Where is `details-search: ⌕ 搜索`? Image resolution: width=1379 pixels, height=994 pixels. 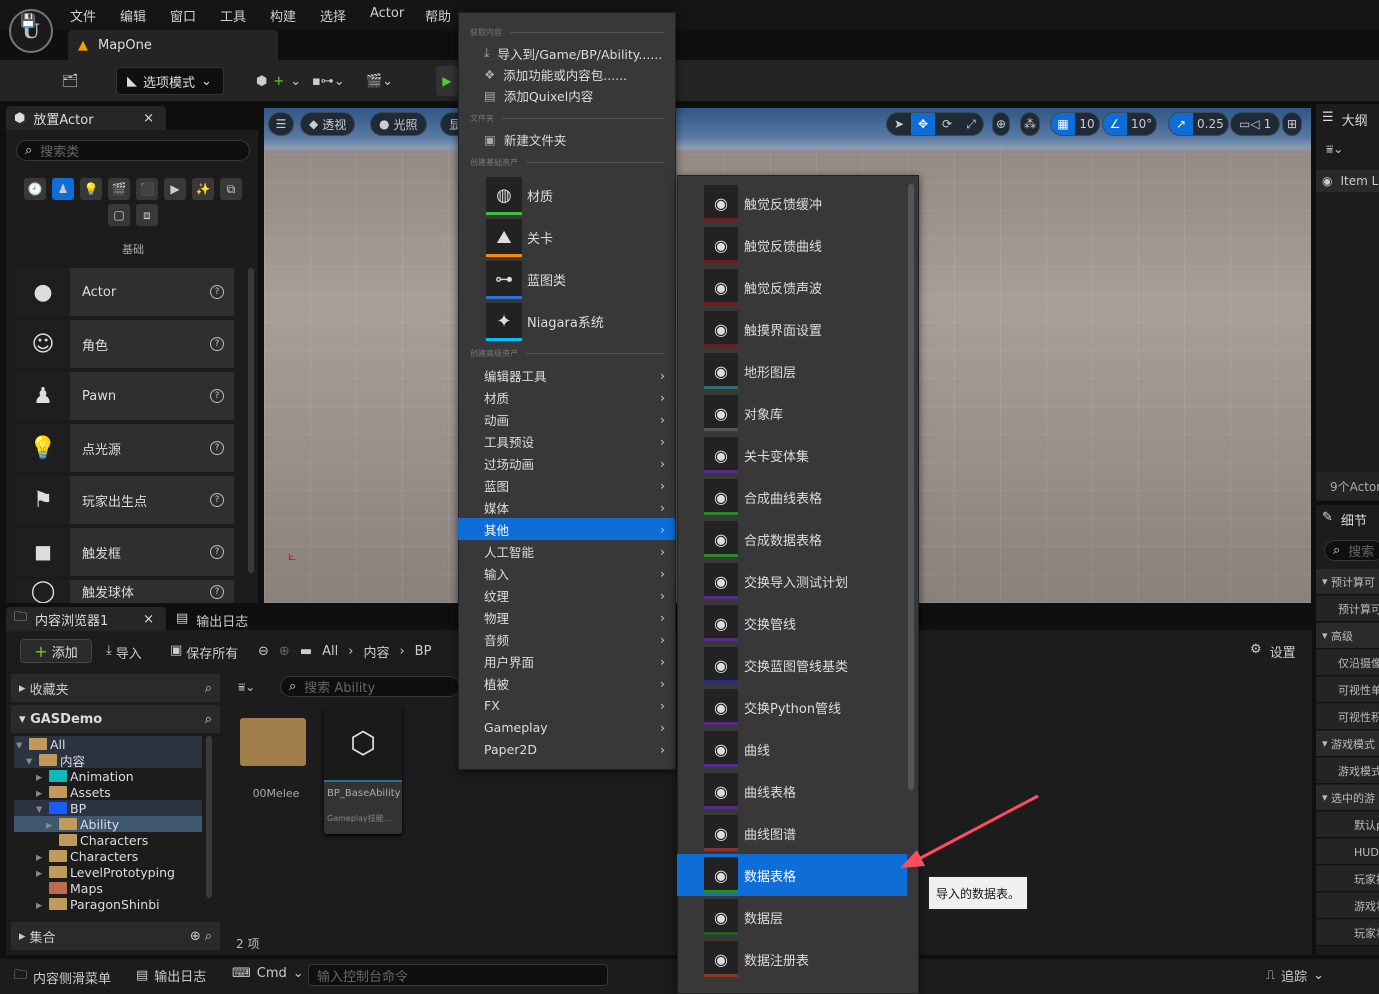
details-search: ⌕ 搜索 is located at coordinates (1351, 550).